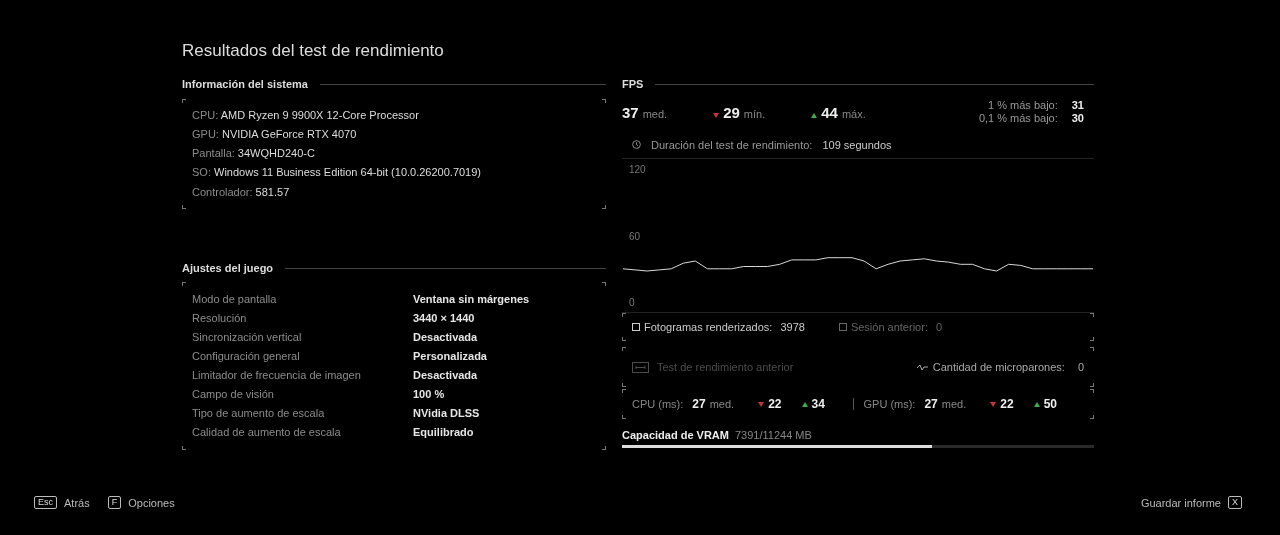  What do you see at coordinates (773, 435) in the screenshot?
I see `vram-value: 7391/11244 MB` at bounding box center [773, 435].